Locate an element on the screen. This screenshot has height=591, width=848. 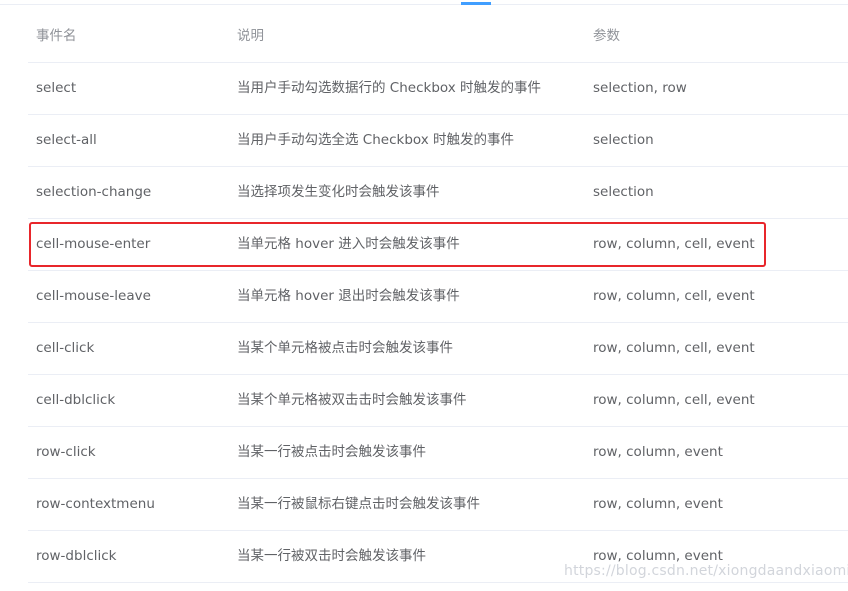
event-name: row-click is located at coordinates (66, 452).